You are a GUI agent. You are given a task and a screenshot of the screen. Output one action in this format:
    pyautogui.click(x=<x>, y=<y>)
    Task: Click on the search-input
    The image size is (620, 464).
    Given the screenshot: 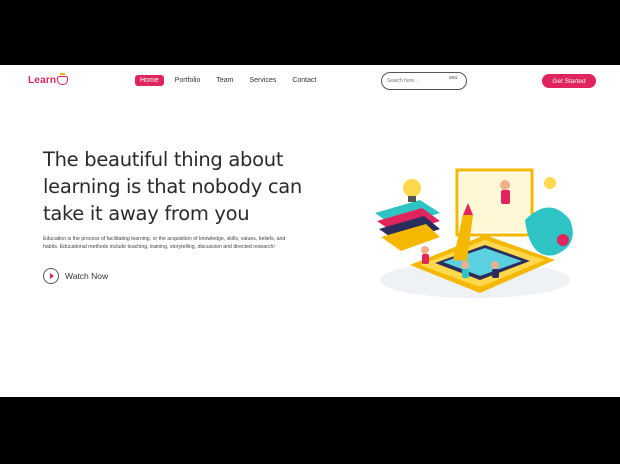 What is the action you would take?
    pyautogui.click(x=416, y=81)
    